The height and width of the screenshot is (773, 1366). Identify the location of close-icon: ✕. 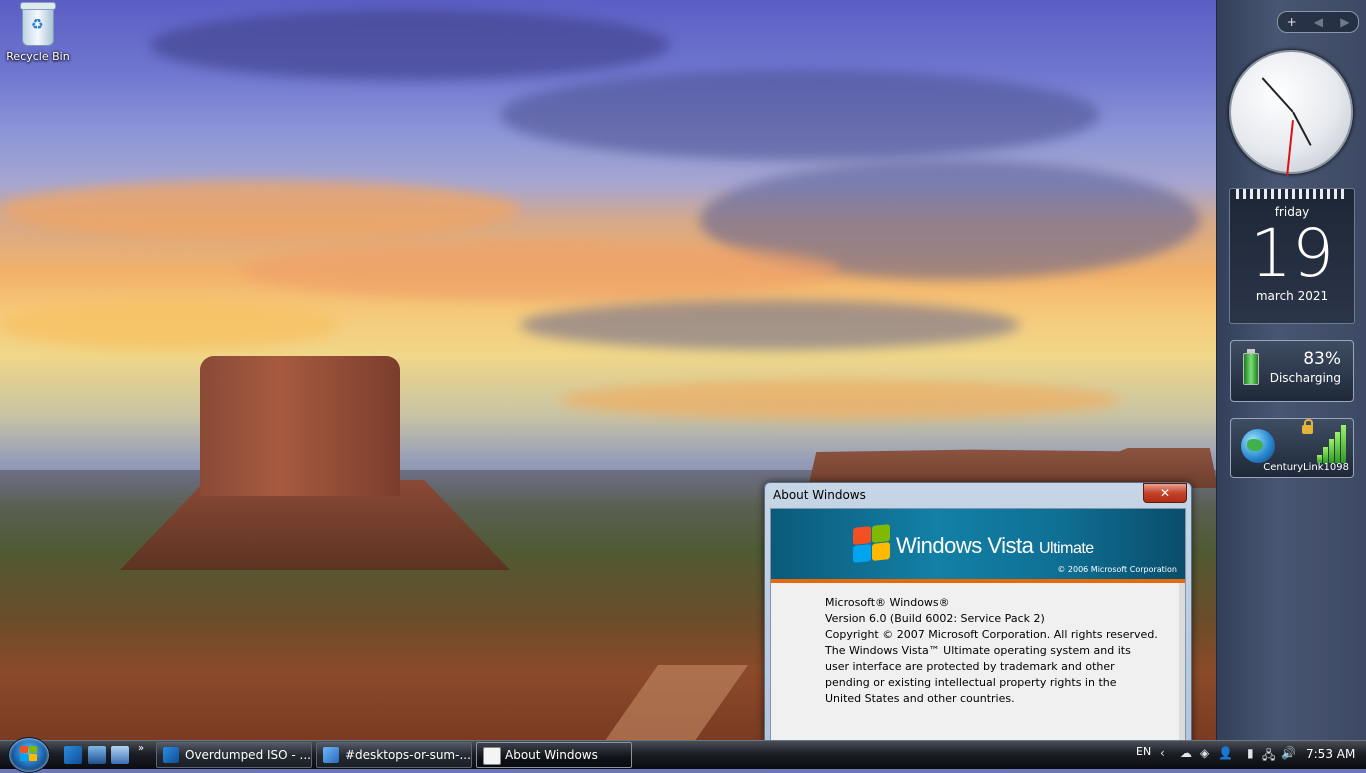
(1165, 493).